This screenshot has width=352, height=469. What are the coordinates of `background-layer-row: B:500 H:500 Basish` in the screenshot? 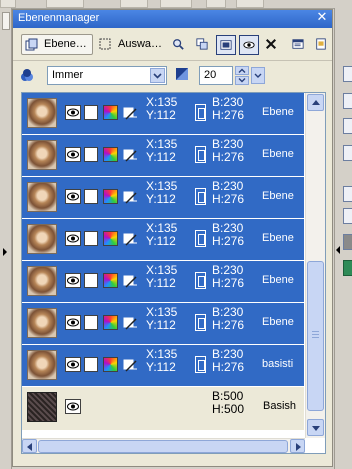 It's located at (163, 408).